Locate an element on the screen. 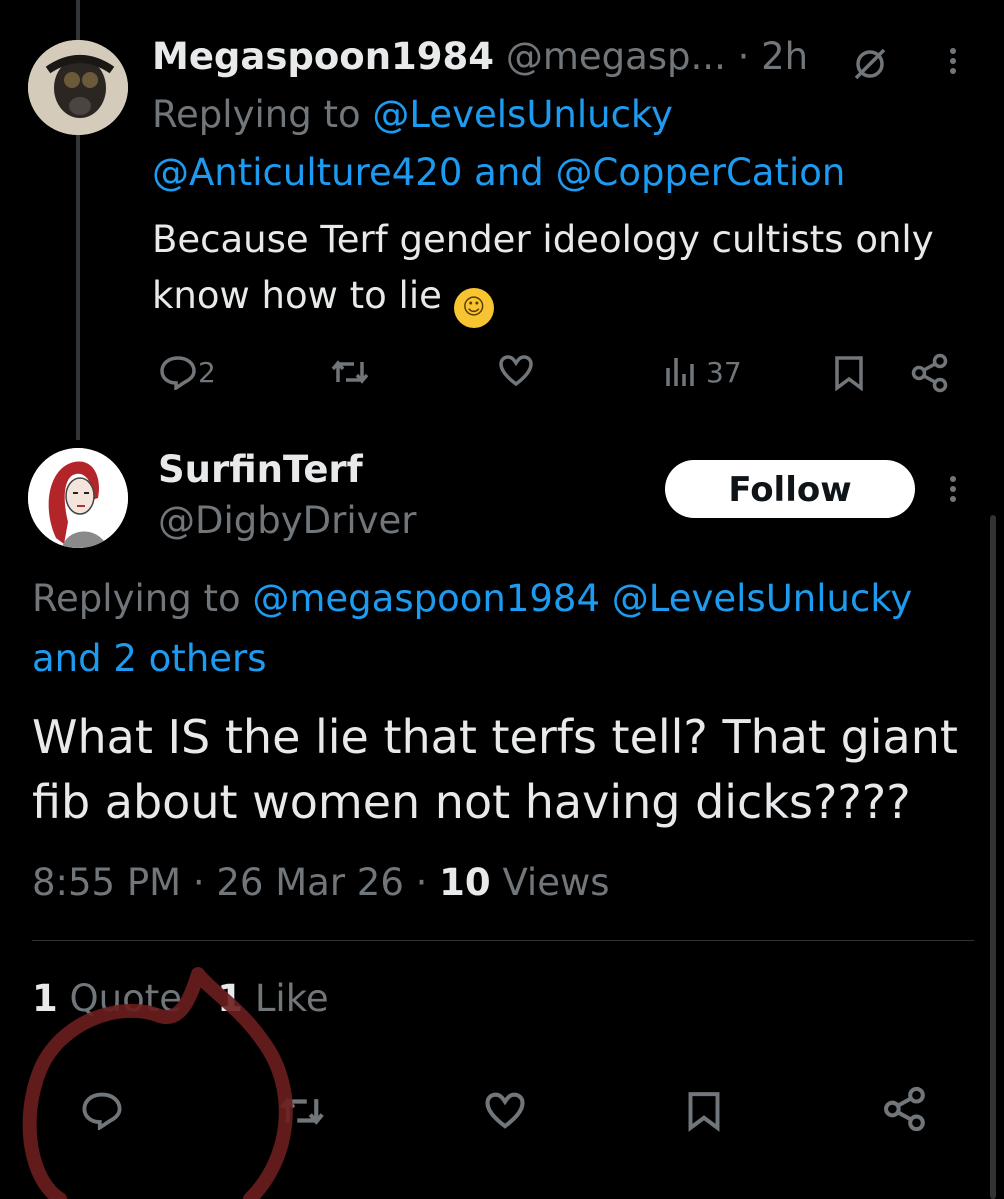 The width and height of the screenshot is (1004, 1199). retweet-icon is located at coordinates (350, 372).